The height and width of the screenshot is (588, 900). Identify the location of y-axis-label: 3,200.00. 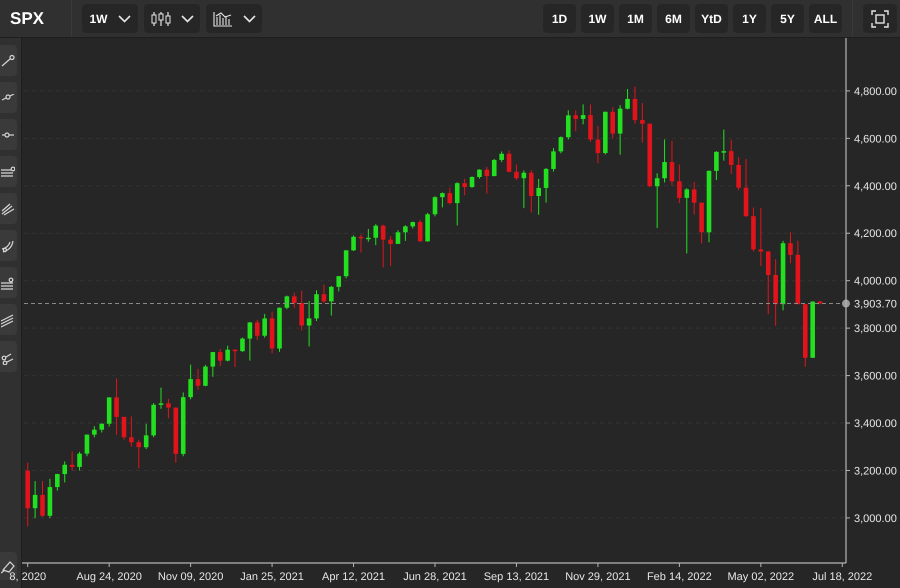
(875, 471).